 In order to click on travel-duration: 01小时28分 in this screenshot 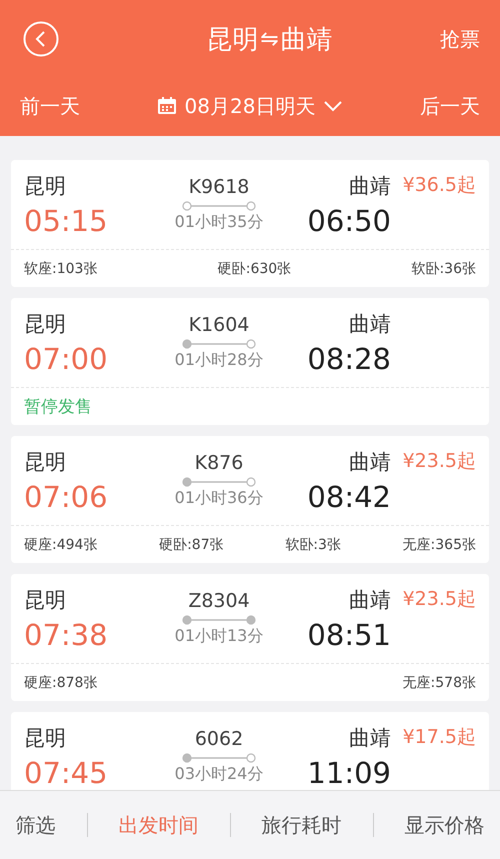, I will do `click(219, 360)`.